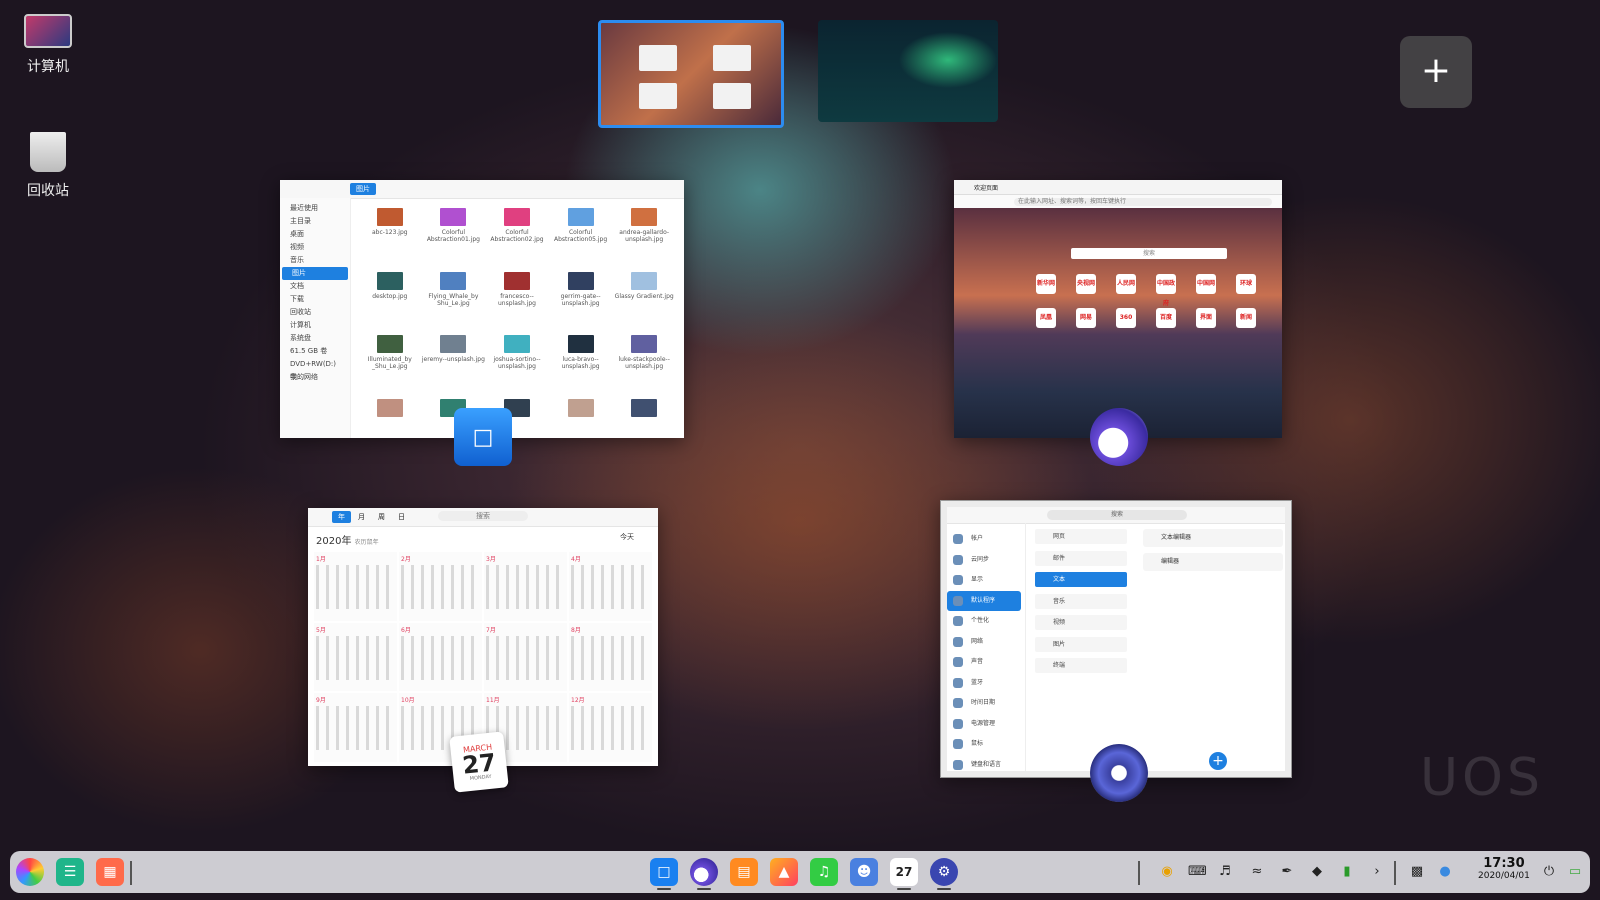 The image size is (1600, 900). I want to click on speed-dial-tile: 新华网, so click(1046, 284).